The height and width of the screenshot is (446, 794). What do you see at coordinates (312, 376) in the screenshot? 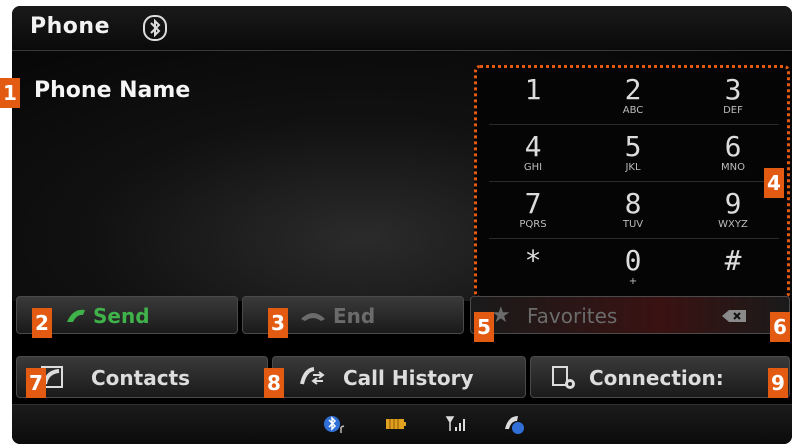
I see `call-history-icon` at bounding box center [312, 376].